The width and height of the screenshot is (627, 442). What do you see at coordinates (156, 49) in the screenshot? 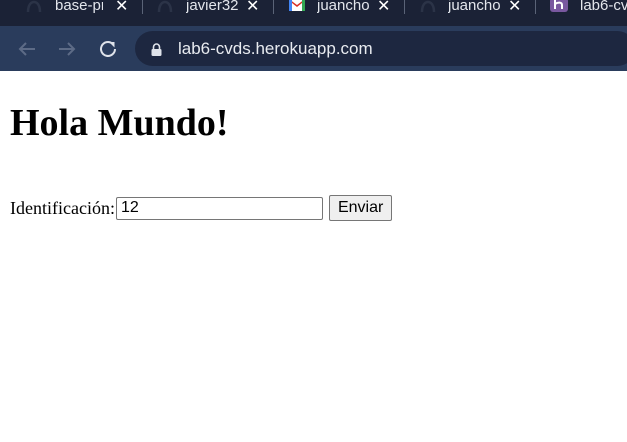
I see `lock-icon` at bounding box center [156, 49].